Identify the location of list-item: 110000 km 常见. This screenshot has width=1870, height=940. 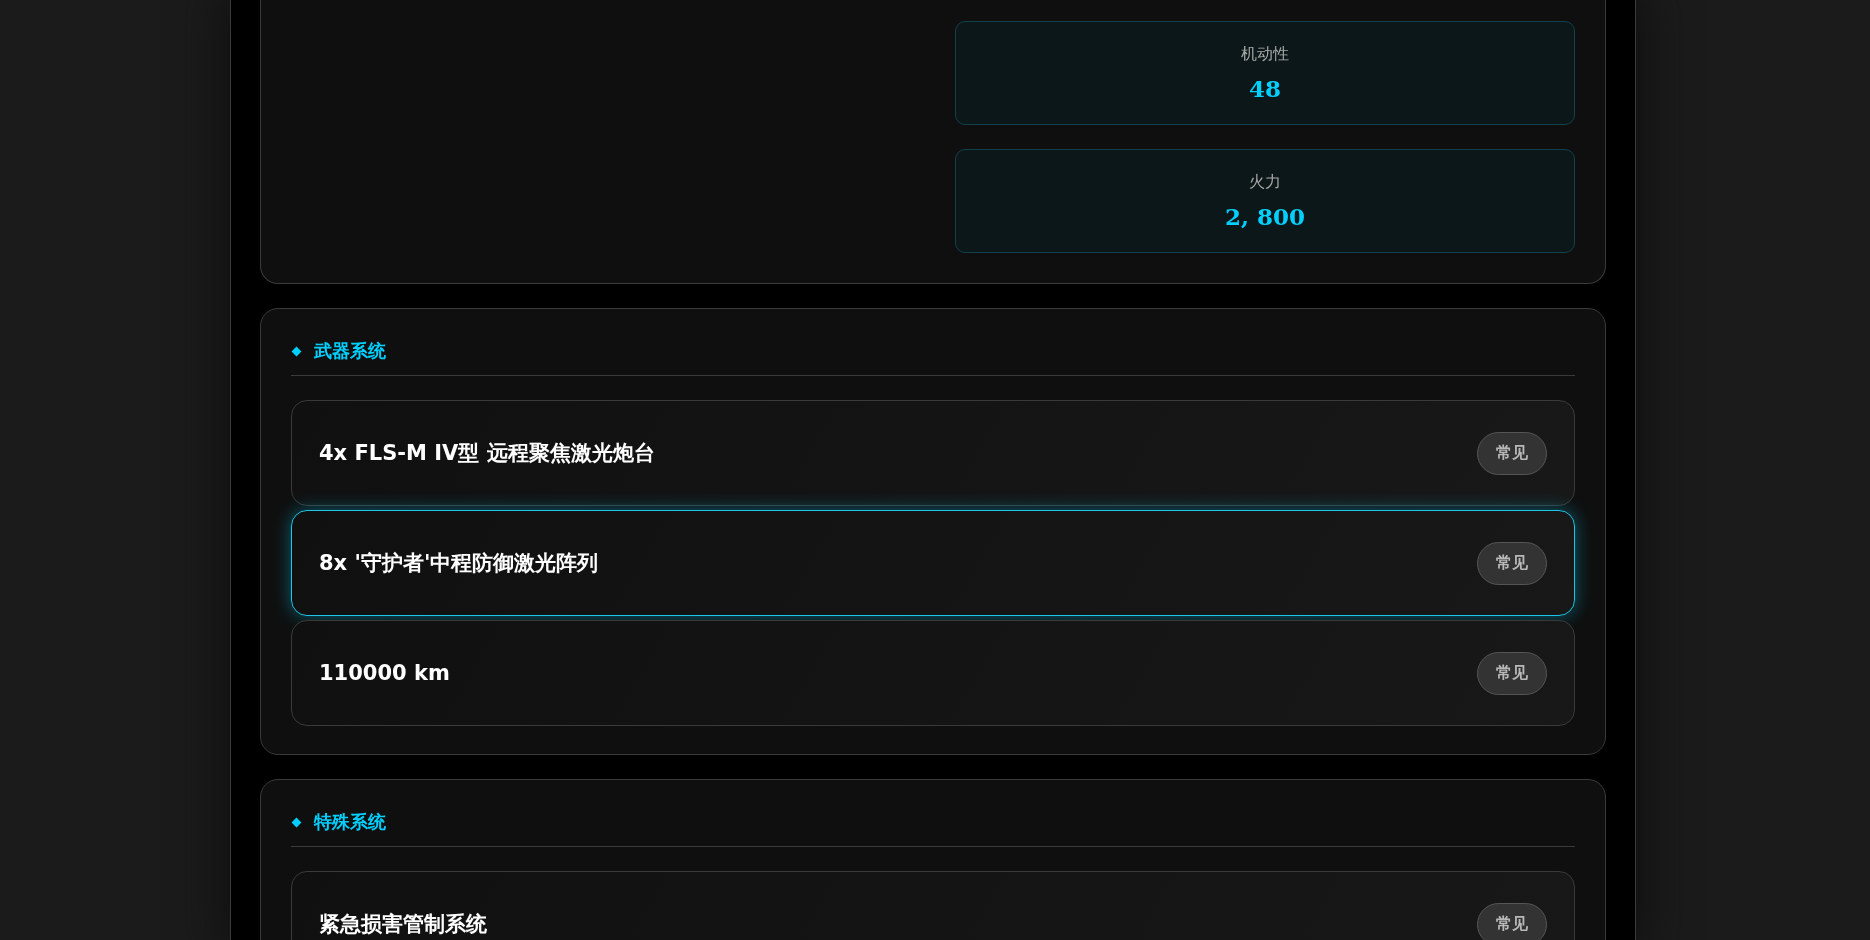
(933, 673).